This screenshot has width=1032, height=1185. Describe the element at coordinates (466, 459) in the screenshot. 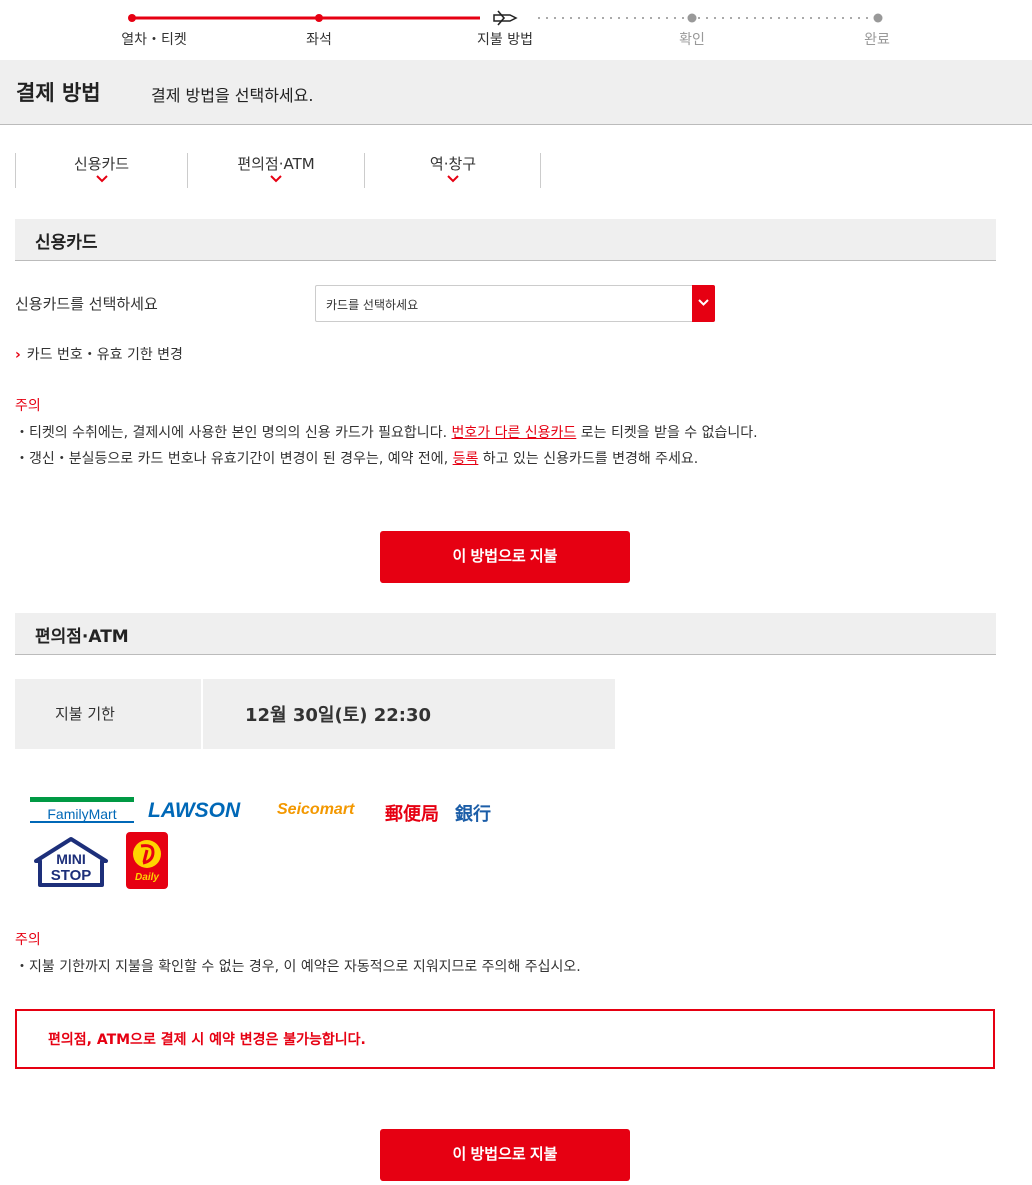

I see `register-link: 등록` at that location.